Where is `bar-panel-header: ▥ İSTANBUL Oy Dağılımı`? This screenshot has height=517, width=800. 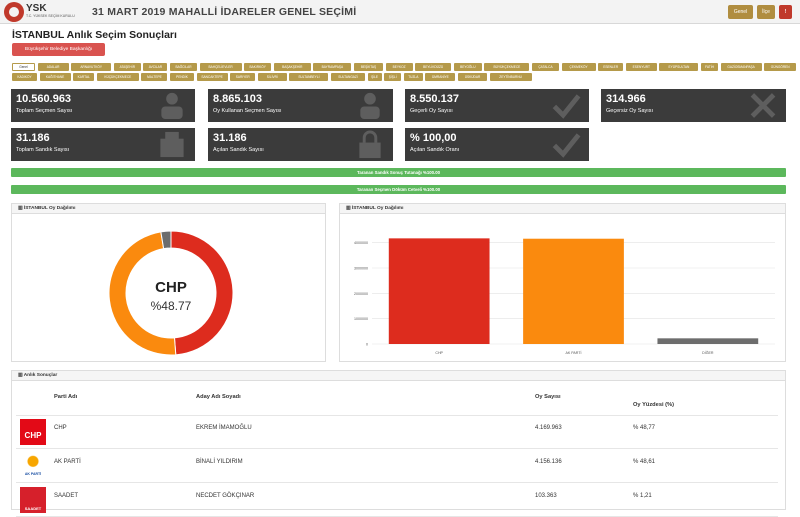
bar-panel-header: ▥ İSTANBUL Oy Dağılımı is located at coordinates (562, 209).